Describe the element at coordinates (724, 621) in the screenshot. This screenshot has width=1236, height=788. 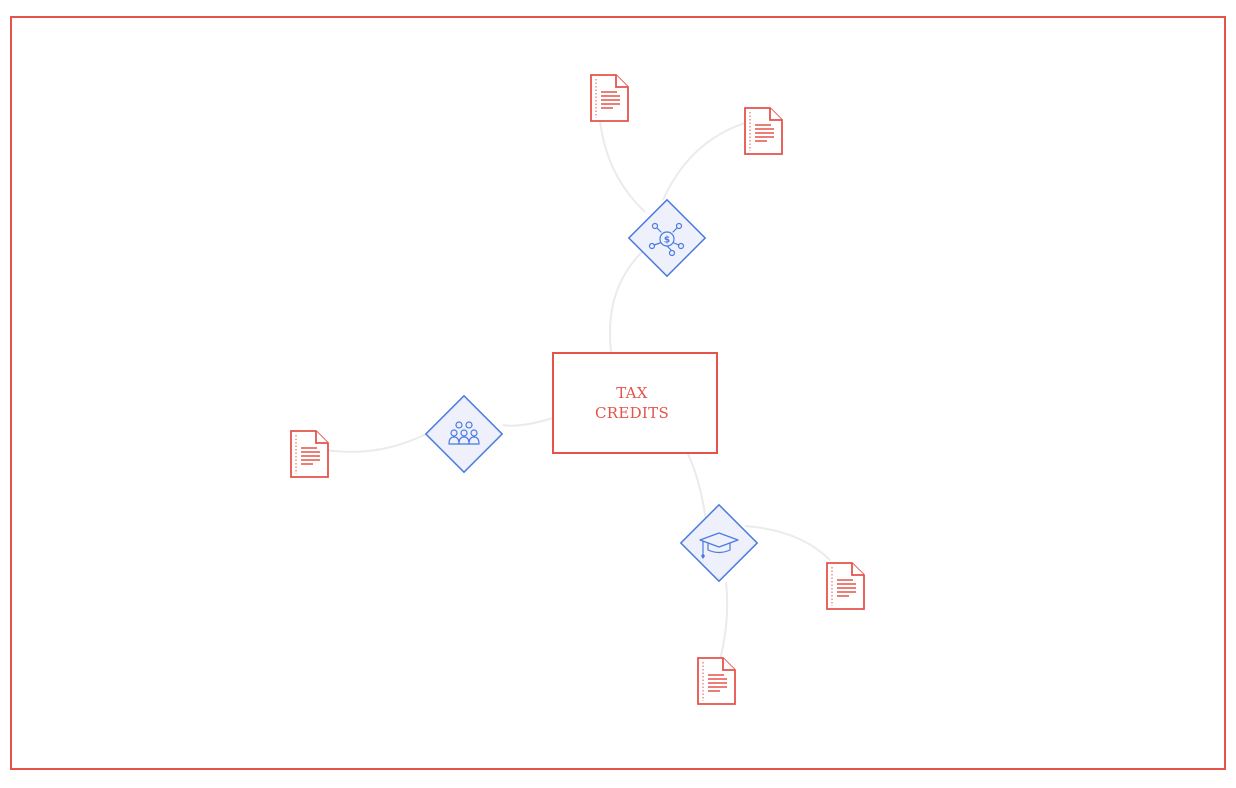
I see `link-education-doc-bottom` at that location.